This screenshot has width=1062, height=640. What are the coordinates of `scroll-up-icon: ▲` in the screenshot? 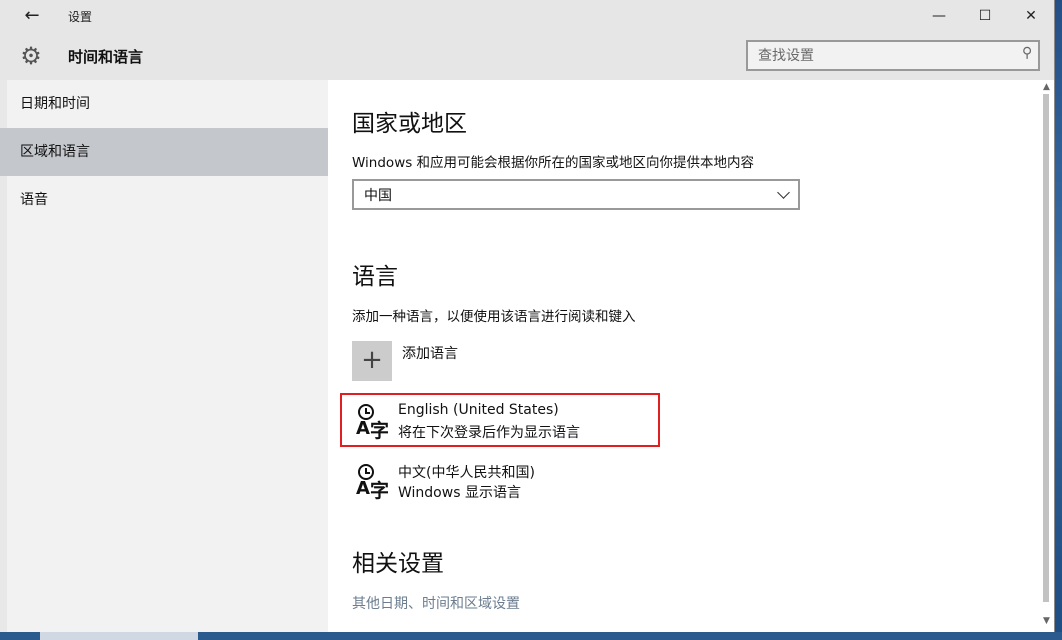 It's located at (1046, 87).